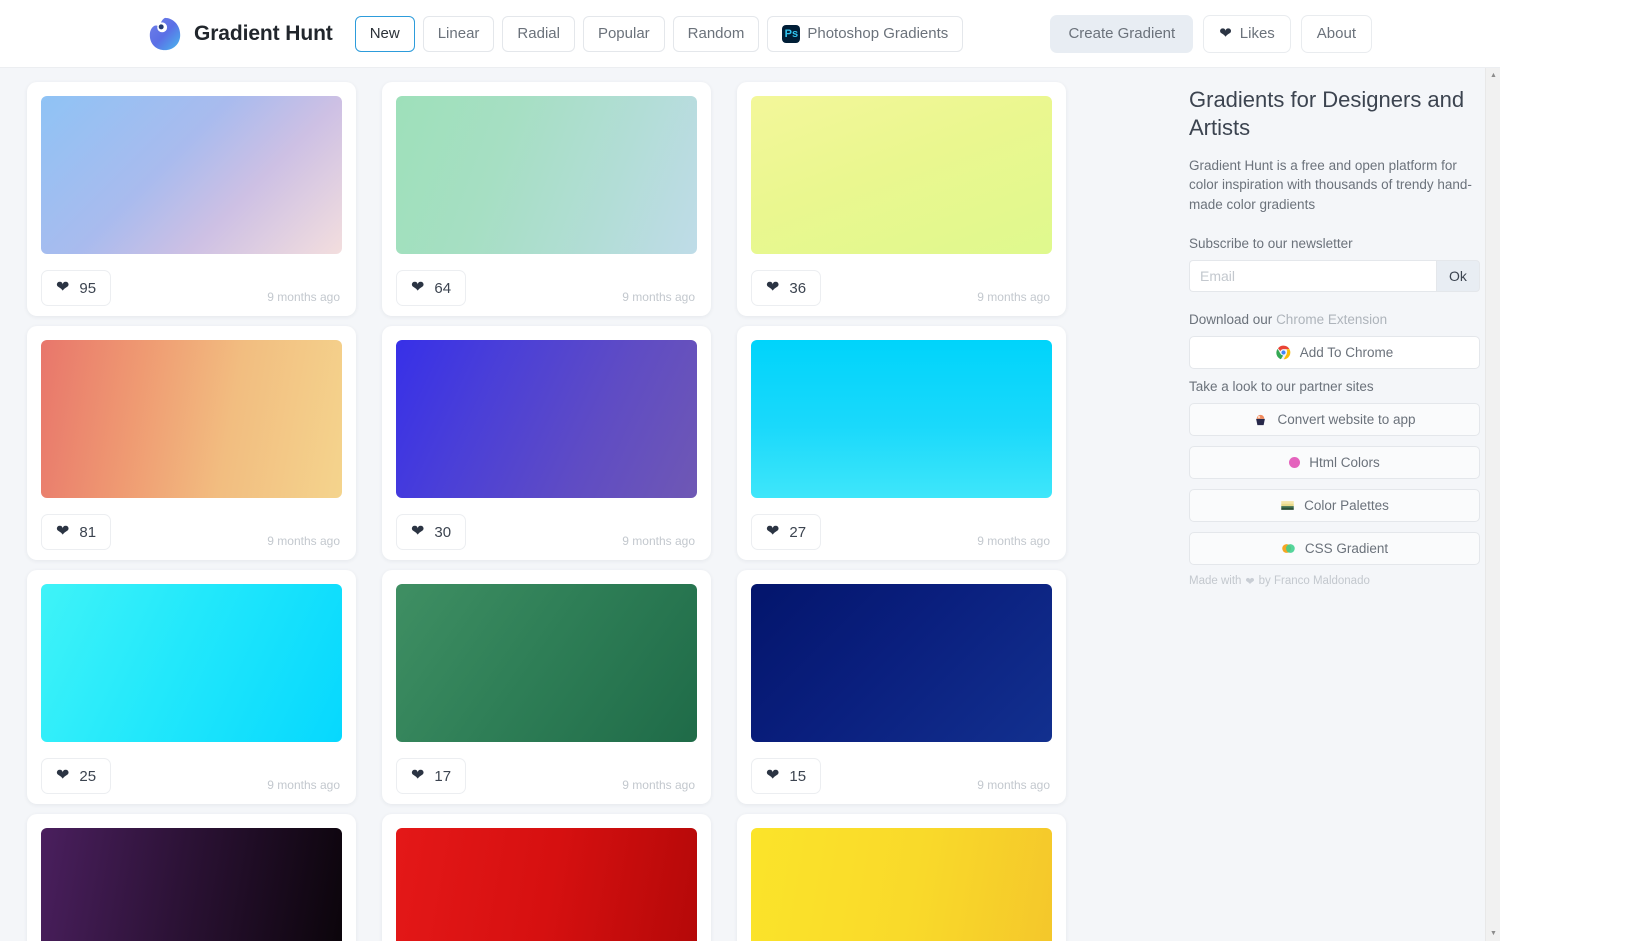  Describe the element at coordinates (76, 532) in the screenshot. I see `like-button: ❤ 81` at that location.